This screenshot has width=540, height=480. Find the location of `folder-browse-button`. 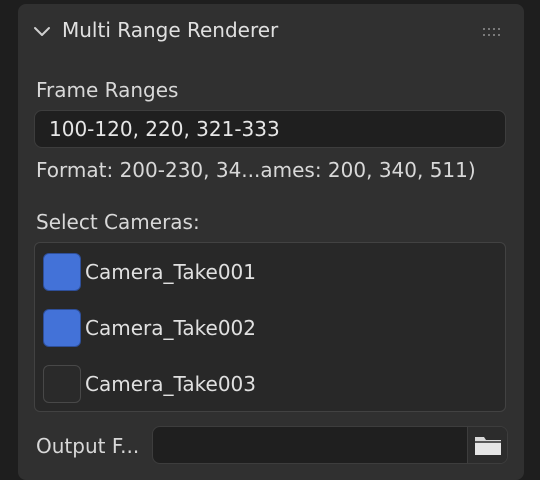

folder-browse-button is located at coordinates (487, 445).